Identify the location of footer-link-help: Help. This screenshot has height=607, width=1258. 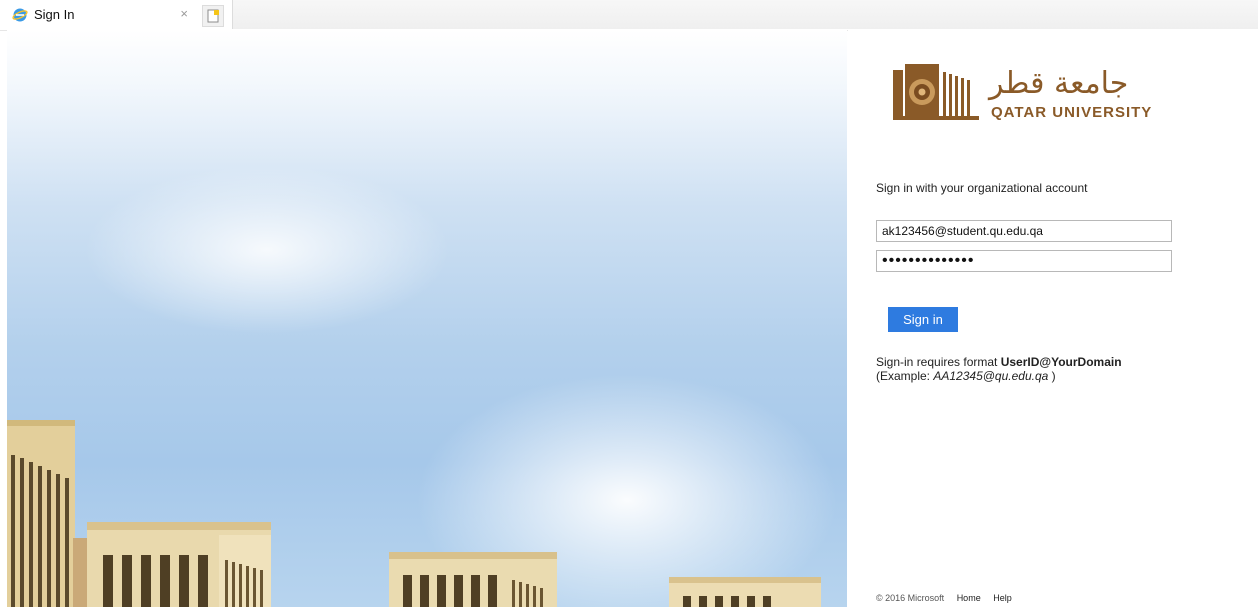
(1002, 598).